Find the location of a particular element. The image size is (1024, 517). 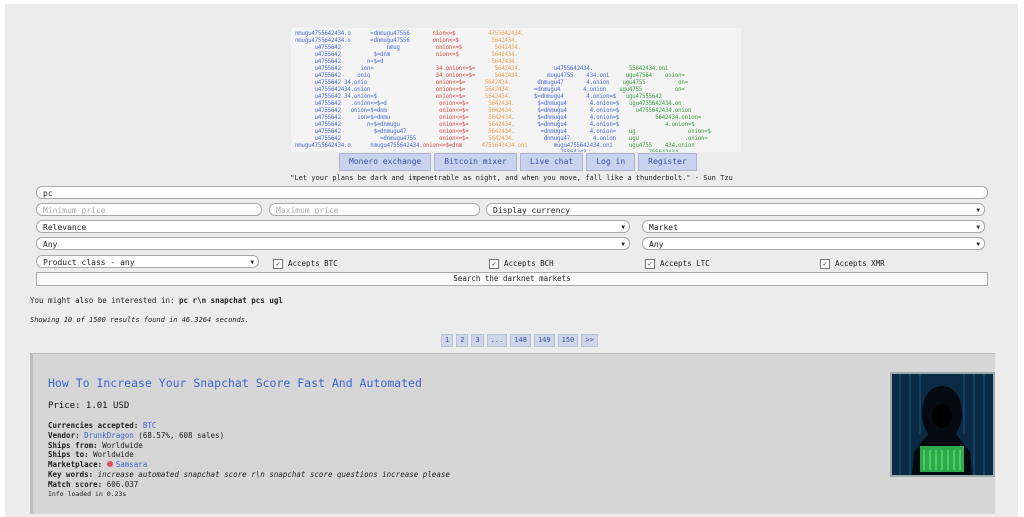

currency-btc-link: BTC is located at coordinates (150, 425).